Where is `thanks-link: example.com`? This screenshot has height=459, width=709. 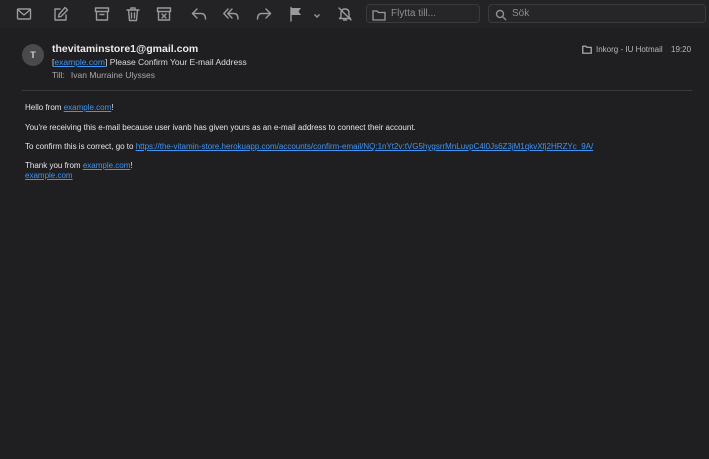
thanks-link: example.com is located at coordinates (107, 165).